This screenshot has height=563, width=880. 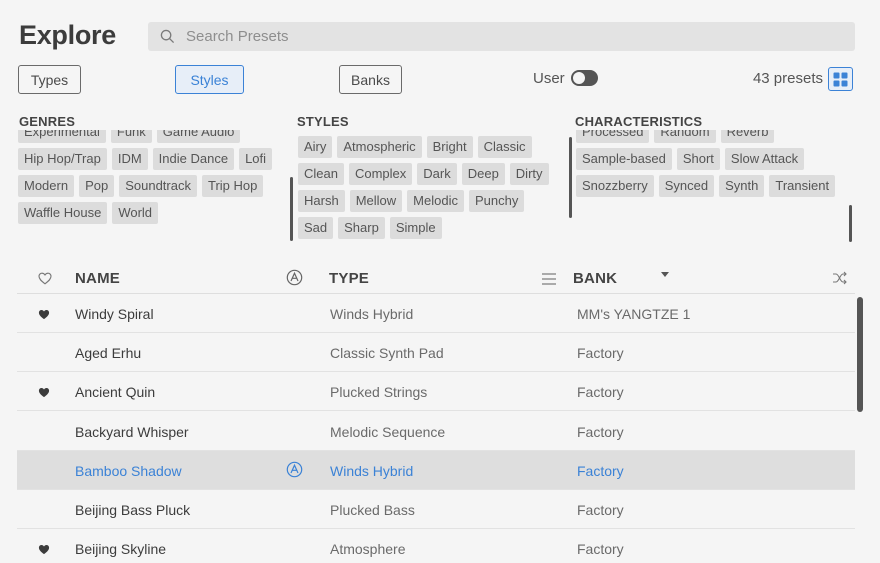 I want to click on genres-tag: Game Audio, so click(x=198, y=136).